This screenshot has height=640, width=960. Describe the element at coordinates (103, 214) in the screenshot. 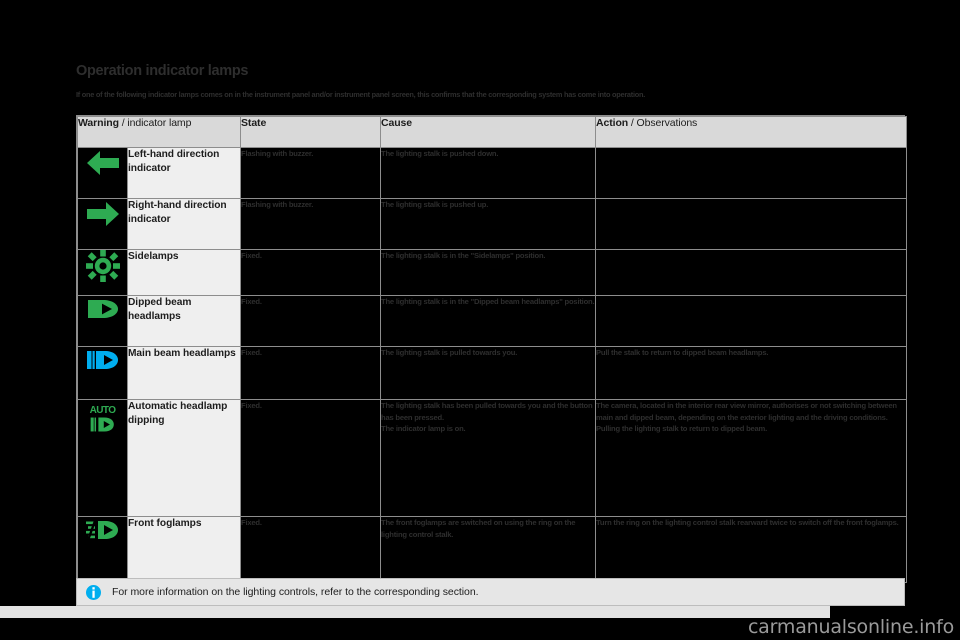

I see `turn-signal-right-icon` at that location.